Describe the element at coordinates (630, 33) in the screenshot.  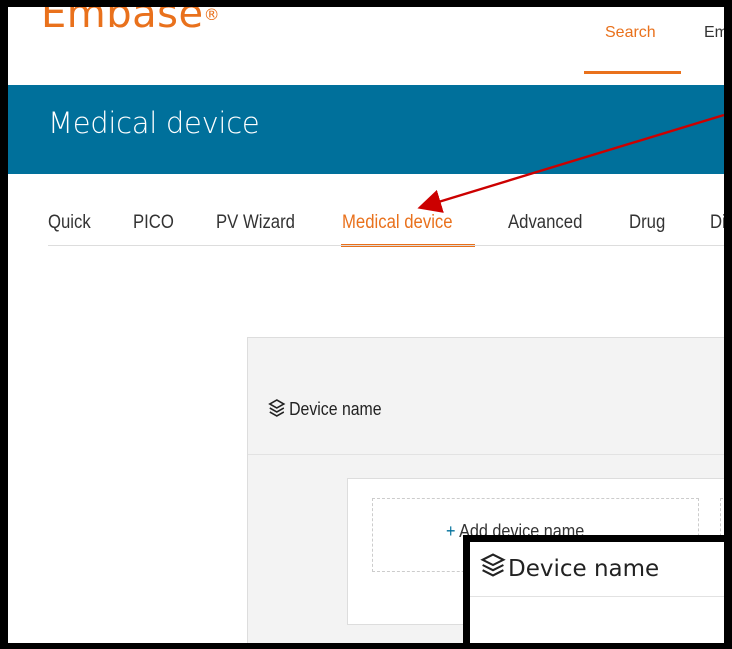
I see `nav-search-link: Search` at that location.